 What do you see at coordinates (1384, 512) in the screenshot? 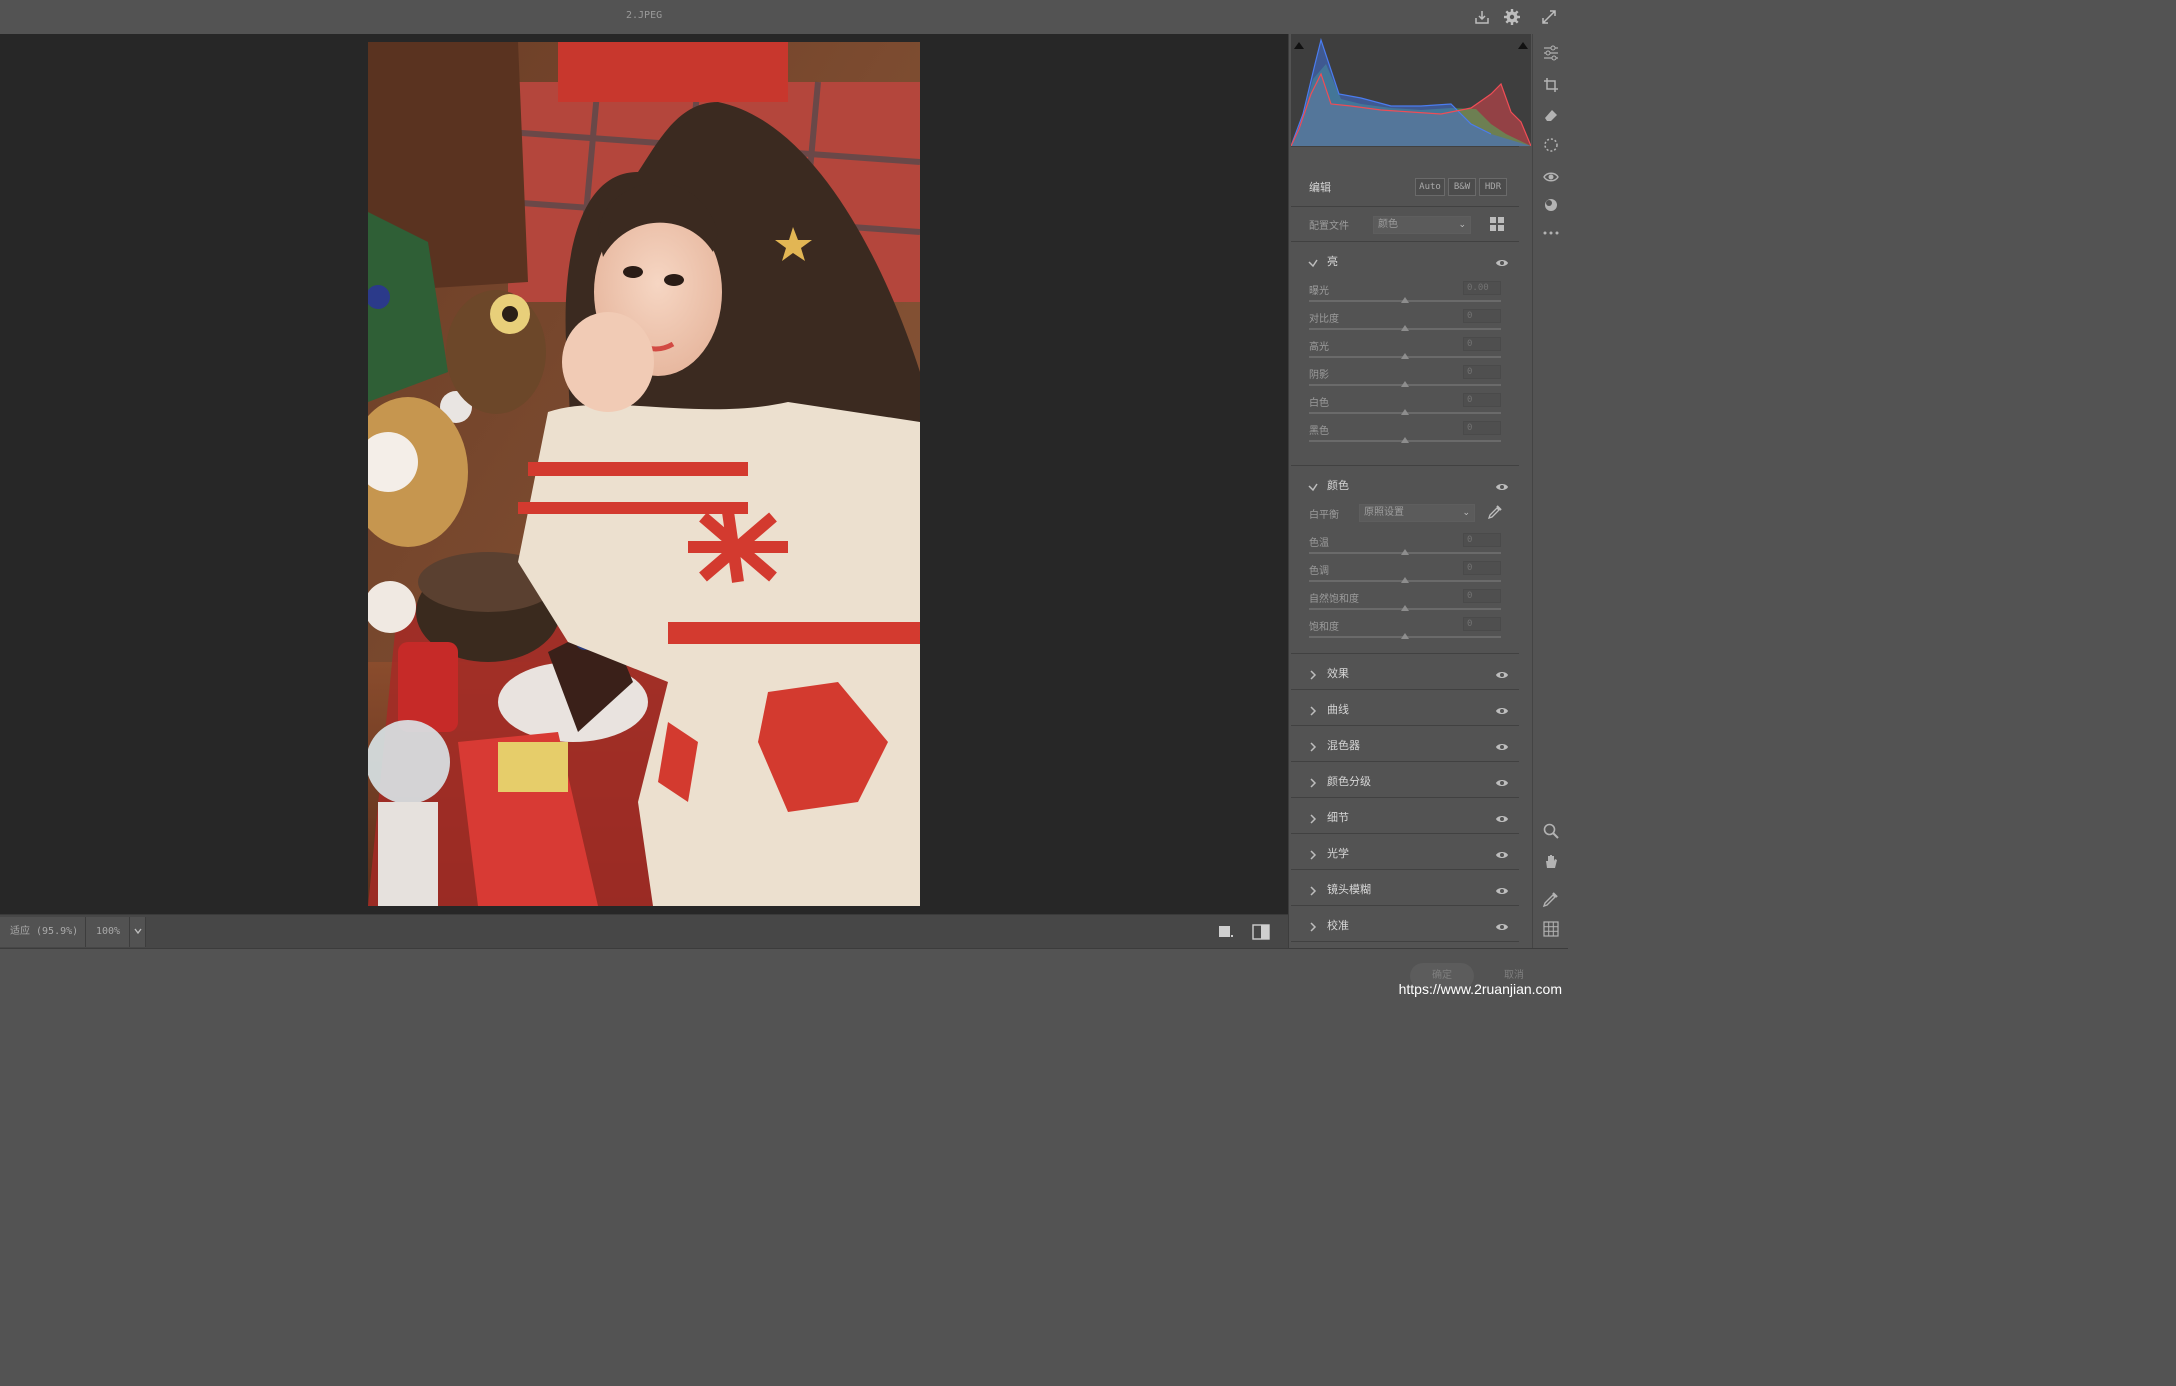
I see `white-balance-value: 原照设置` at bounding box center [1384, 512].